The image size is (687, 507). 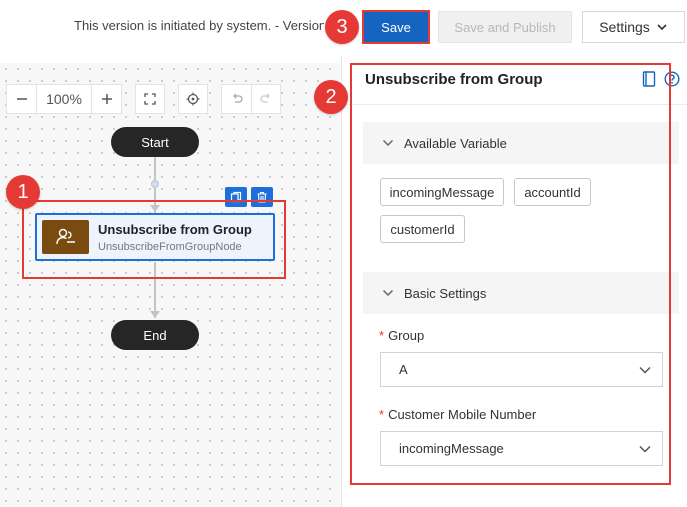 What do you see at coordinates (445, 293) in the screenshot?
I see `section-label: Basic Settings` at bounding box center [445, 293].